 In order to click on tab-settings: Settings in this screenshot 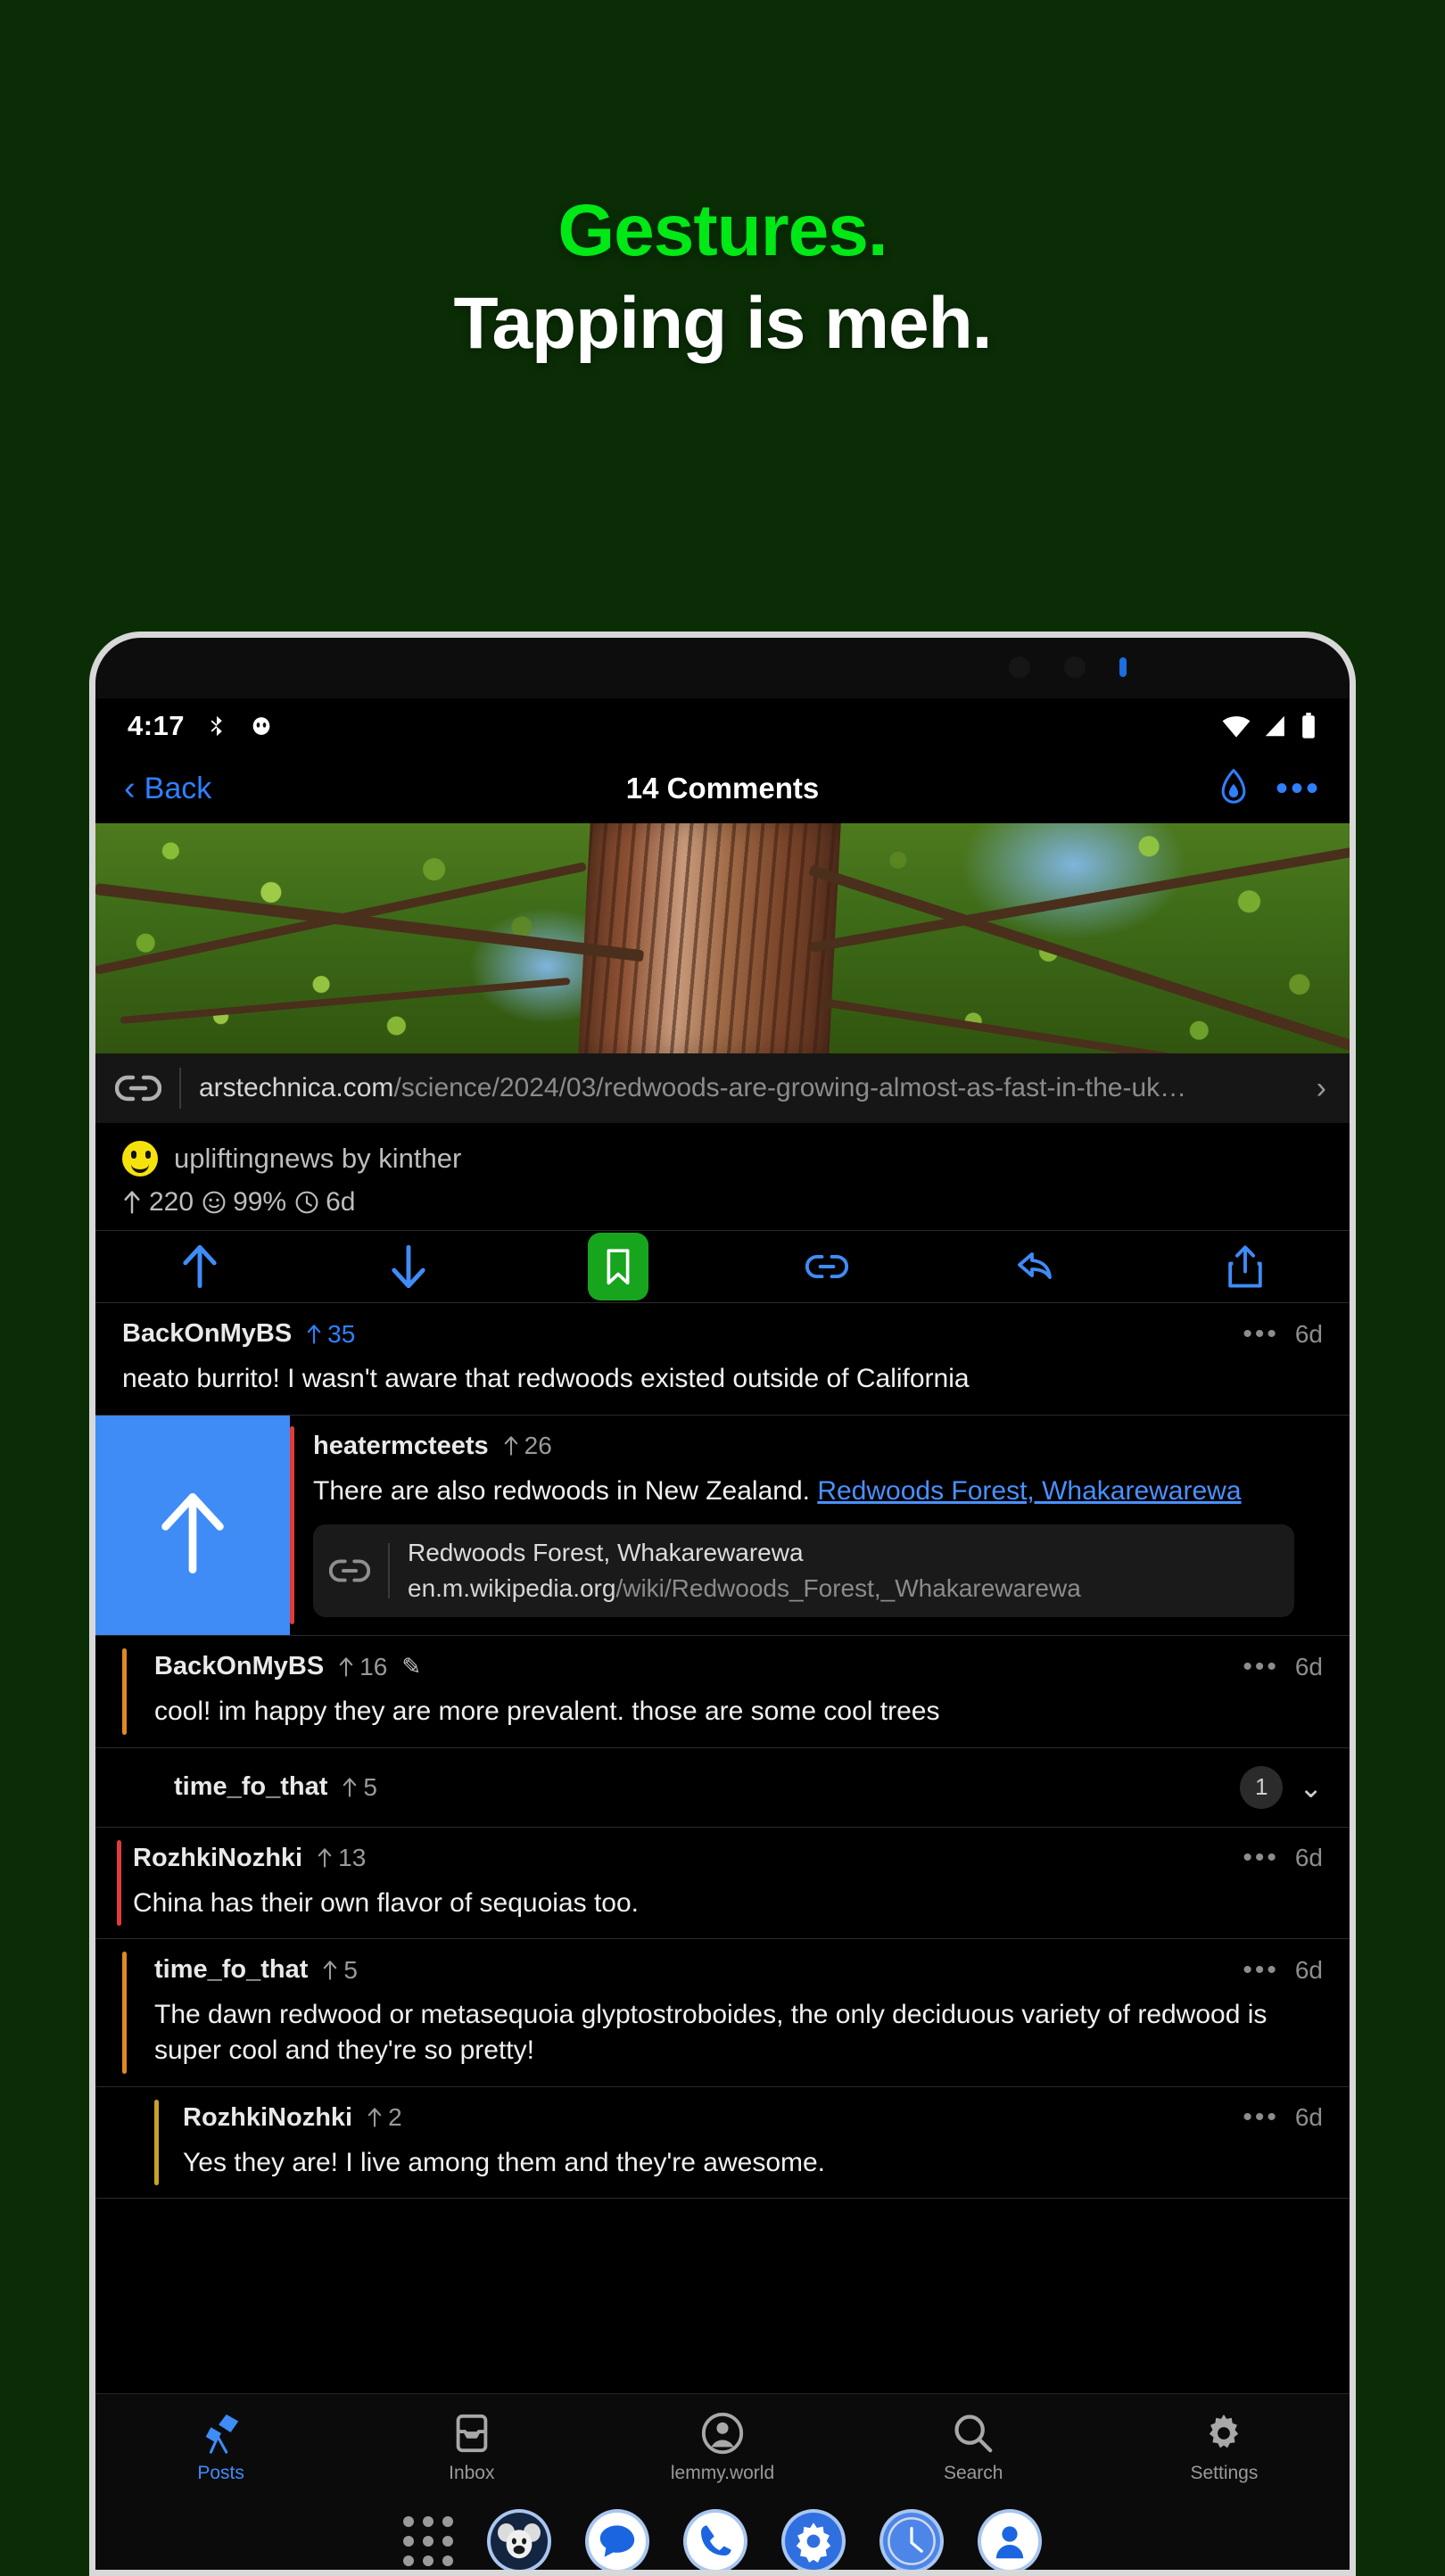, I will do `click(1224, 2447)`.